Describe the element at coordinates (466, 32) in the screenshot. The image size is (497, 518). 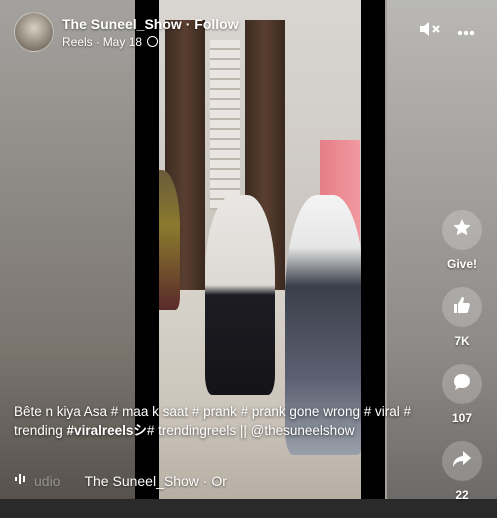
I see `more-horizontal-icon` at that location.